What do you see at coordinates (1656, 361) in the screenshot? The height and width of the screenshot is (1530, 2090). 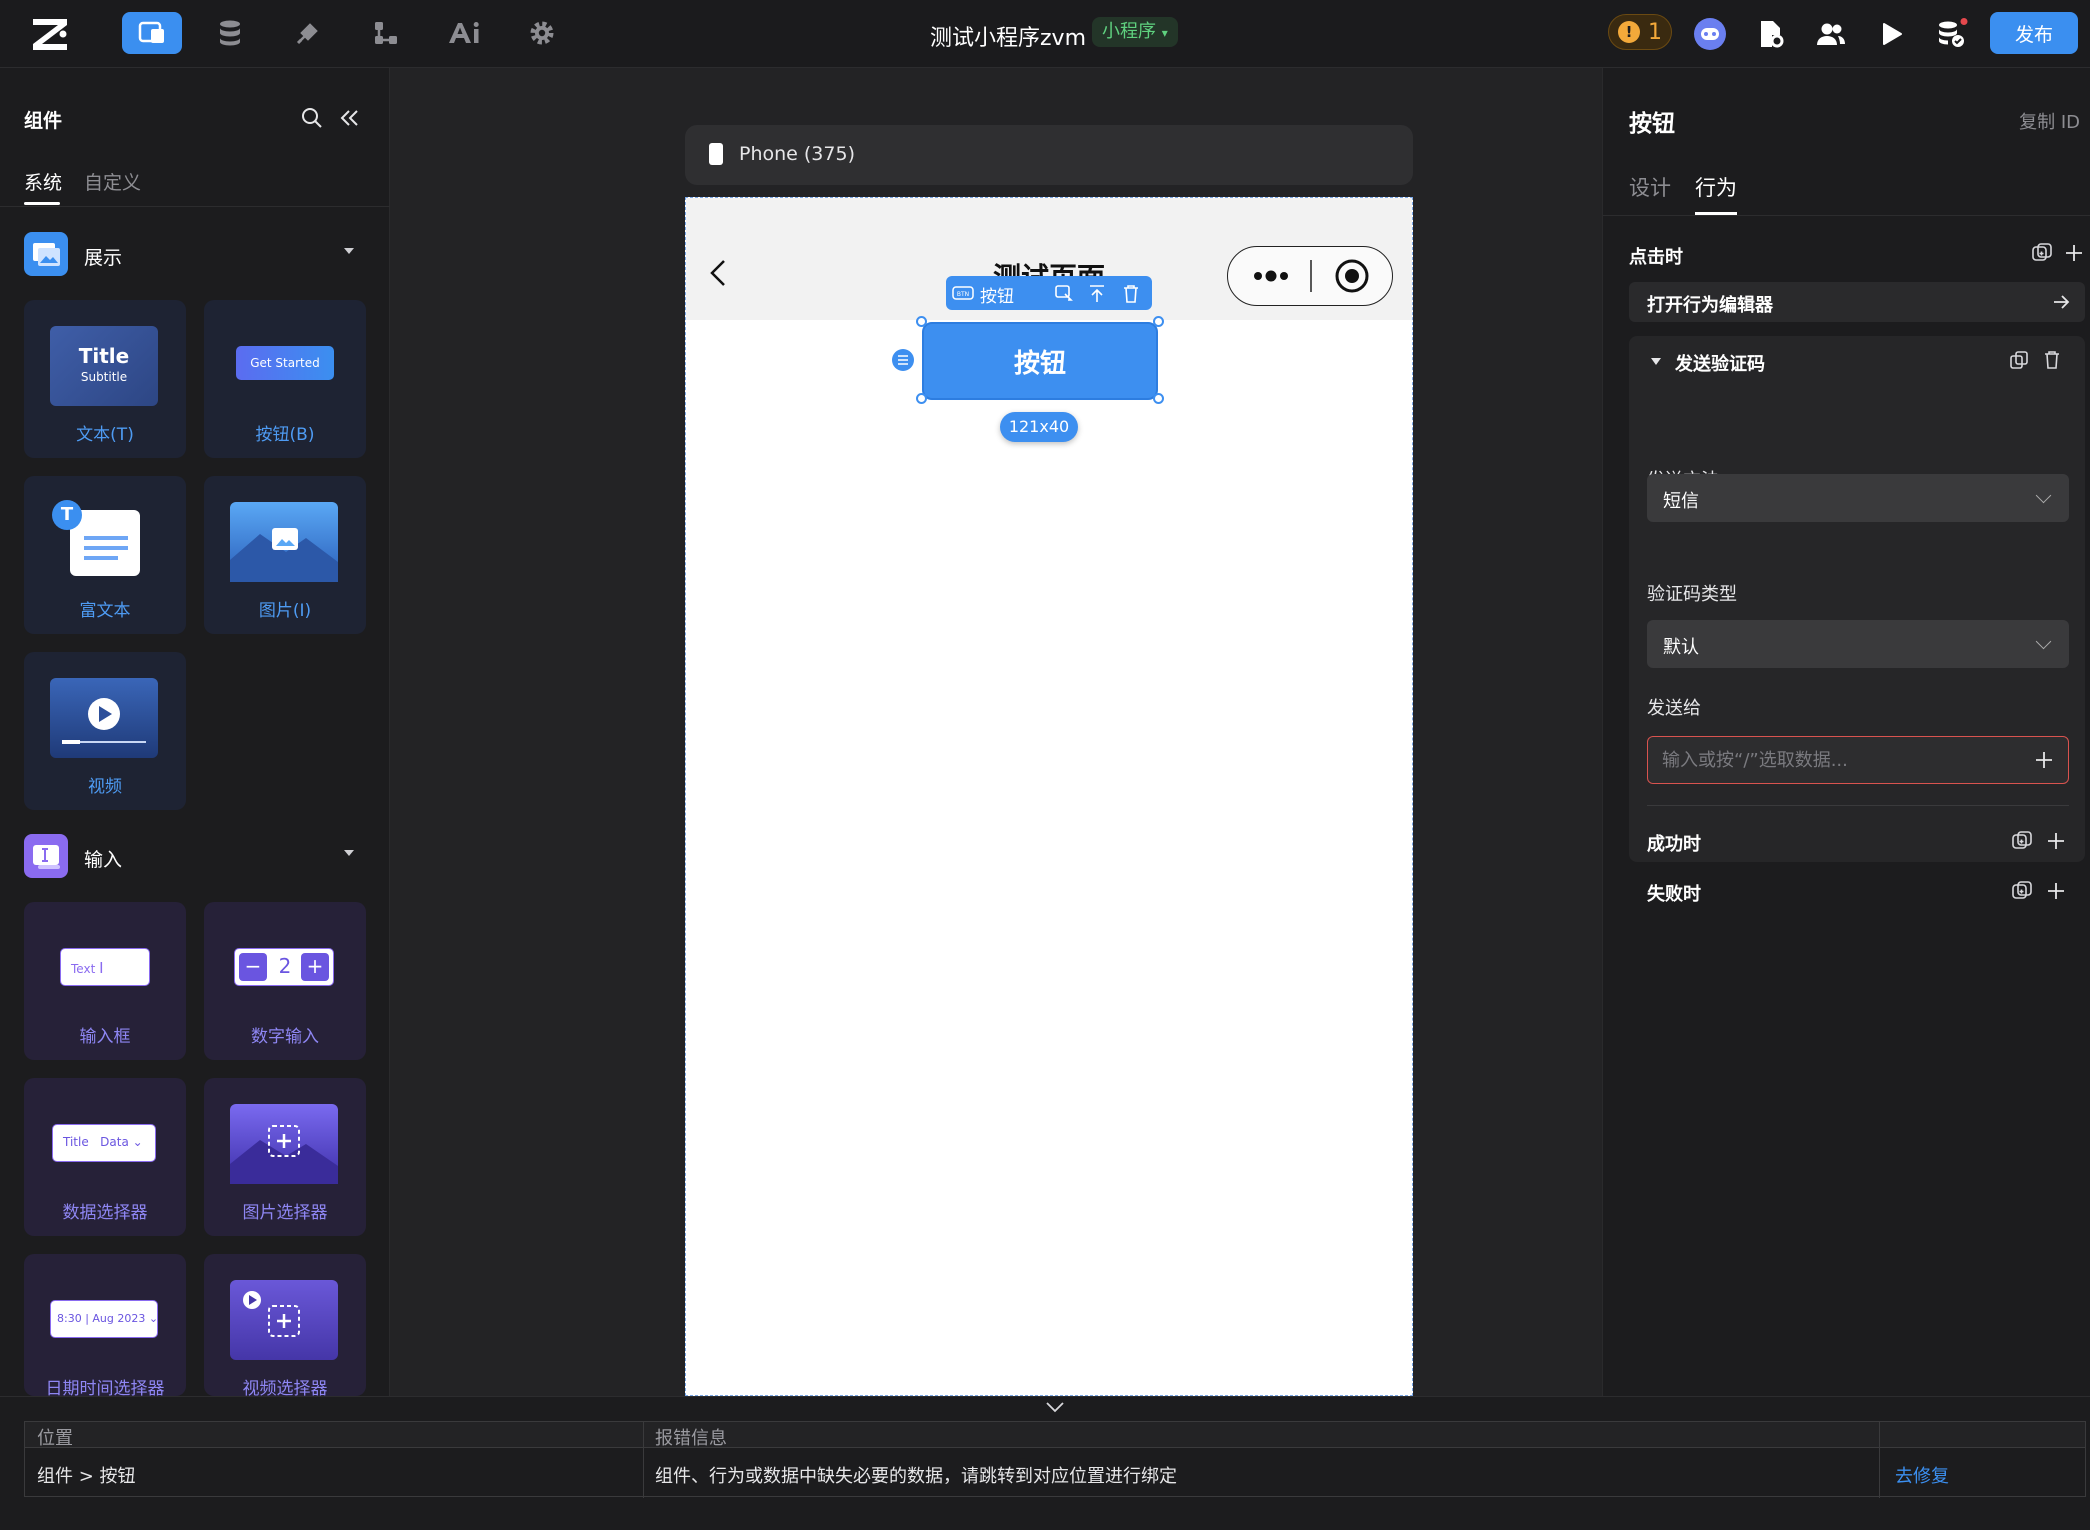 I see `collapse-caret-icon` at bounding box center [1656, 361].